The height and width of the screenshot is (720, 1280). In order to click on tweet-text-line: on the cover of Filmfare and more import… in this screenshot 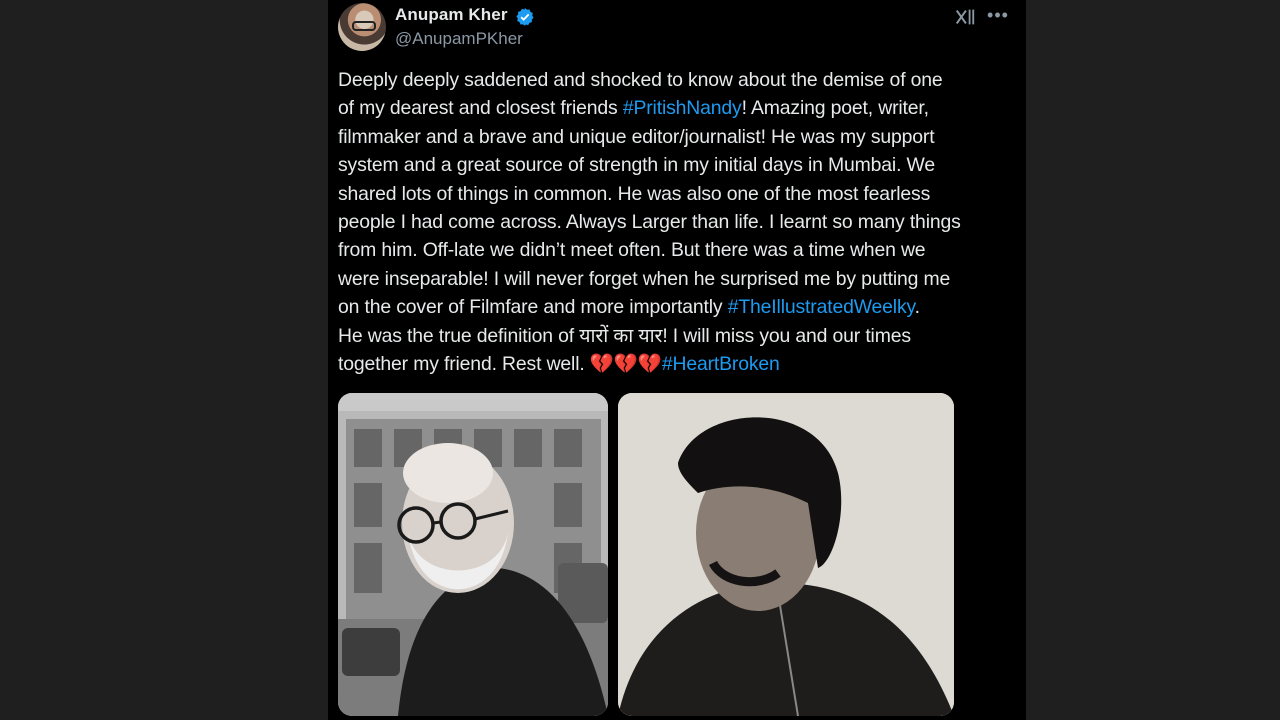, I will do `click(678, 307)`.